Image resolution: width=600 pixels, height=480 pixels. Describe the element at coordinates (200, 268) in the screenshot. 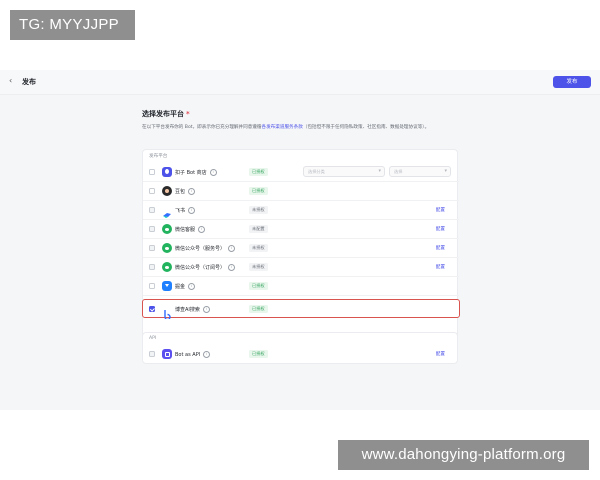

I see `platform-name-text: 微信公众号（订阅号）` at that location.